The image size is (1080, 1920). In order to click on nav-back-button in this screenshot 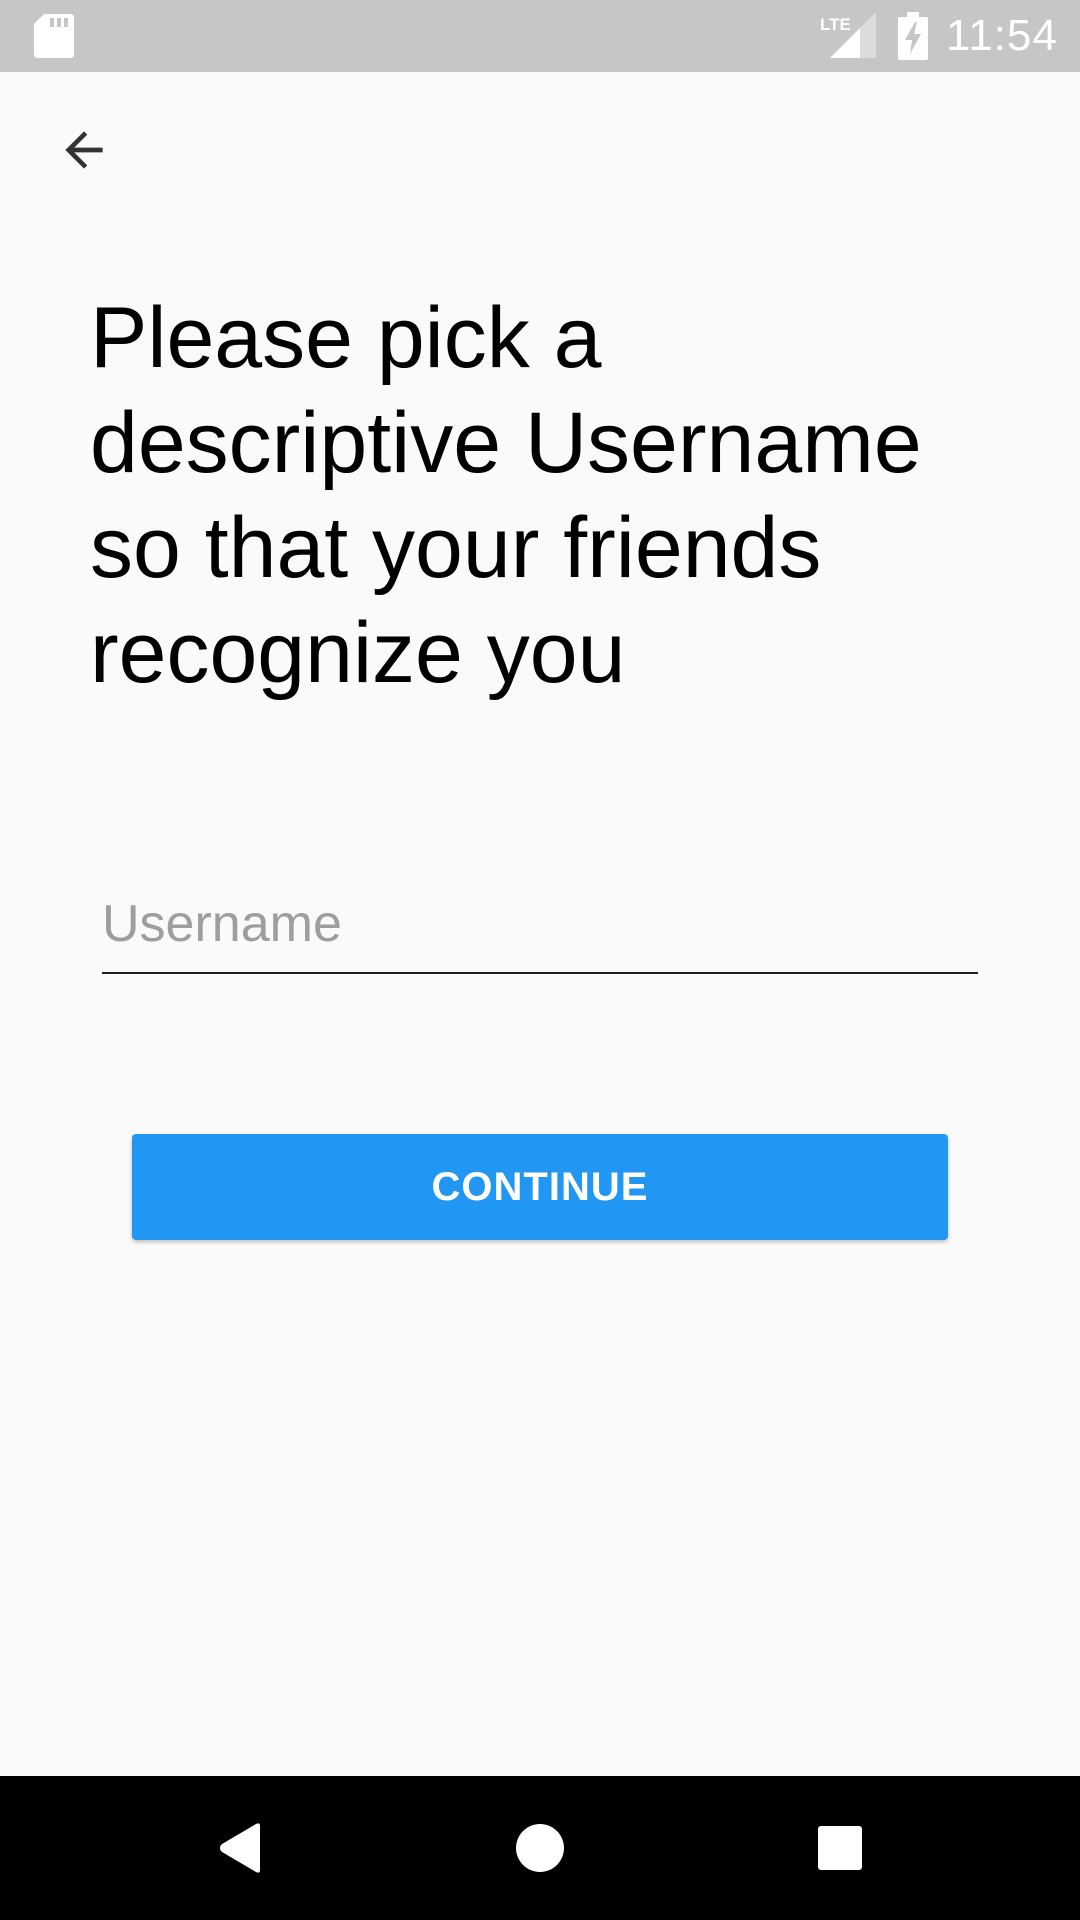, I will do `click(240, 1848)`.